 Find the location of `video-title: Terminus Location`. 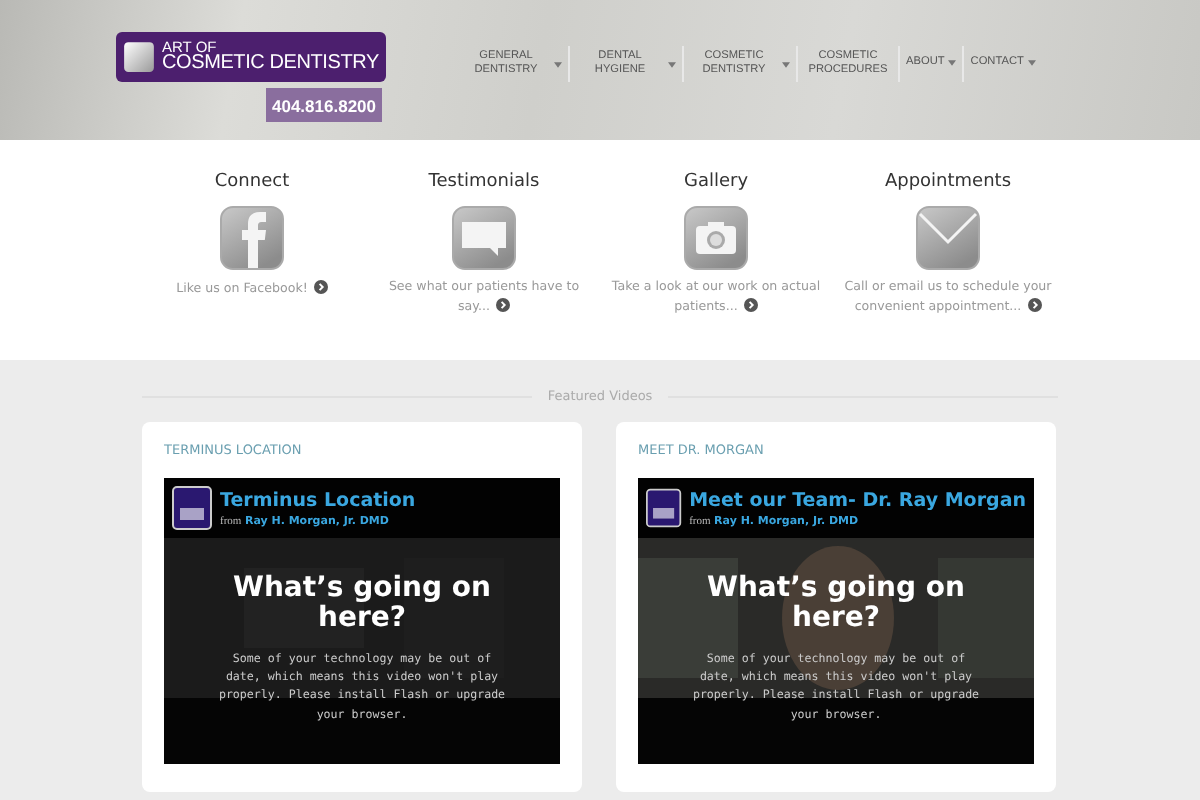

video-title: Terminus Location is located at coordinates (318, 500).